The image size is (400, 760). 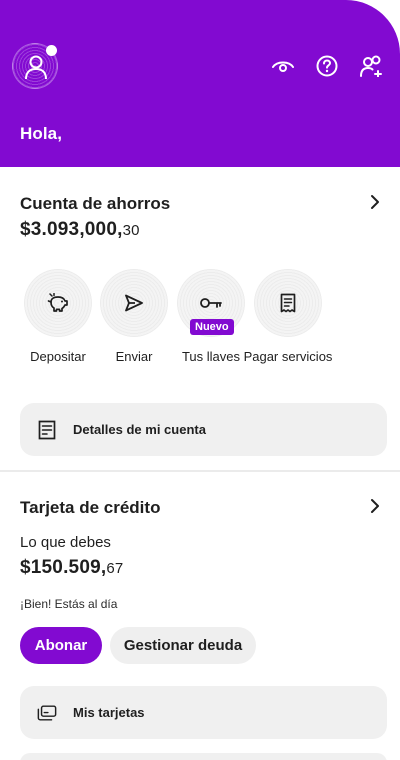 I want to click on savings-chevron-right-icon, so click(x=375, y=202).